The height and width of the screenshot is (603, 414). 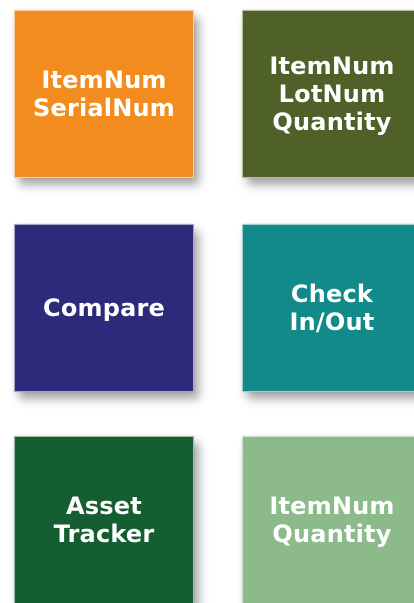 I want to click on tile-check-in-out: Check In/Out, so click(x=328, y=308).